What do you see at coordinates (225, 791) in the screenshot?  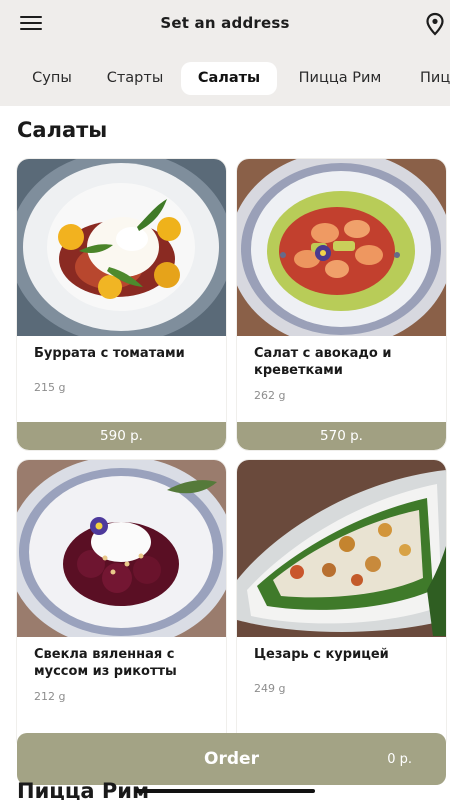 I see `home-indicator` at bounding box center [225, 791].